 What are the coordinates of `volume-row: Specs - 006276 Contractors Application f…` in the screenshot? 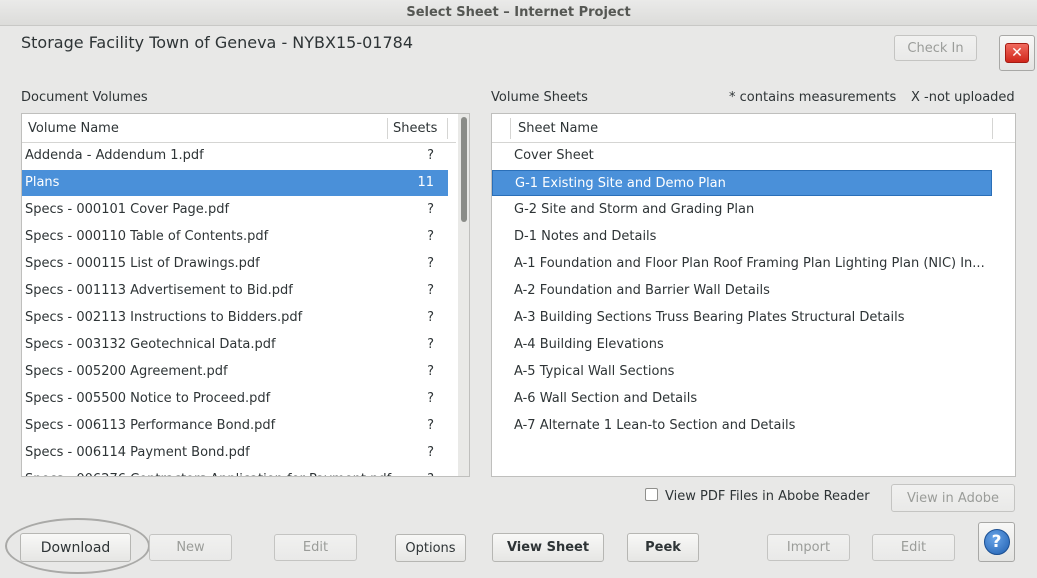 It's located at (235, 471).